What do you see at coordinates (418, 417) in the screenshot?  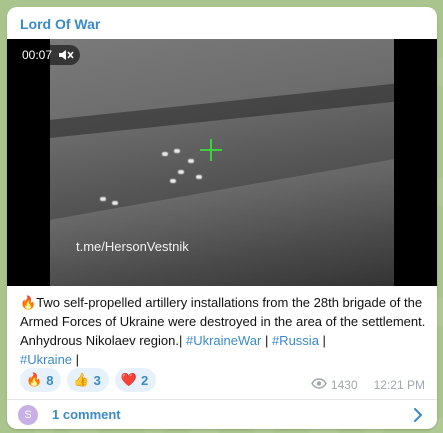 I see `chevron-right-icon` at bounding box center [418, 417].